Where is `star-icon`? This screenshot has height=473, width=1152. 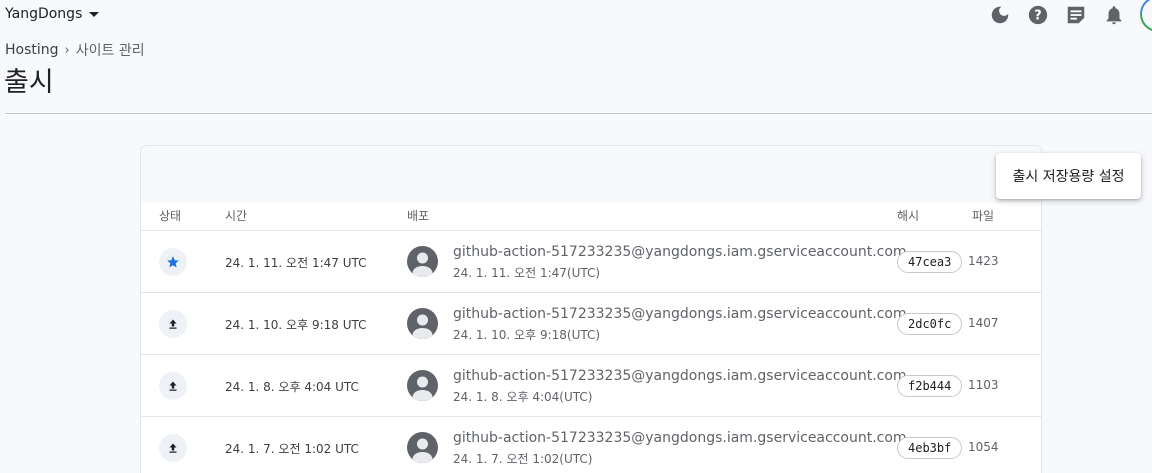
star-icon is located at coordinates (173, 262).